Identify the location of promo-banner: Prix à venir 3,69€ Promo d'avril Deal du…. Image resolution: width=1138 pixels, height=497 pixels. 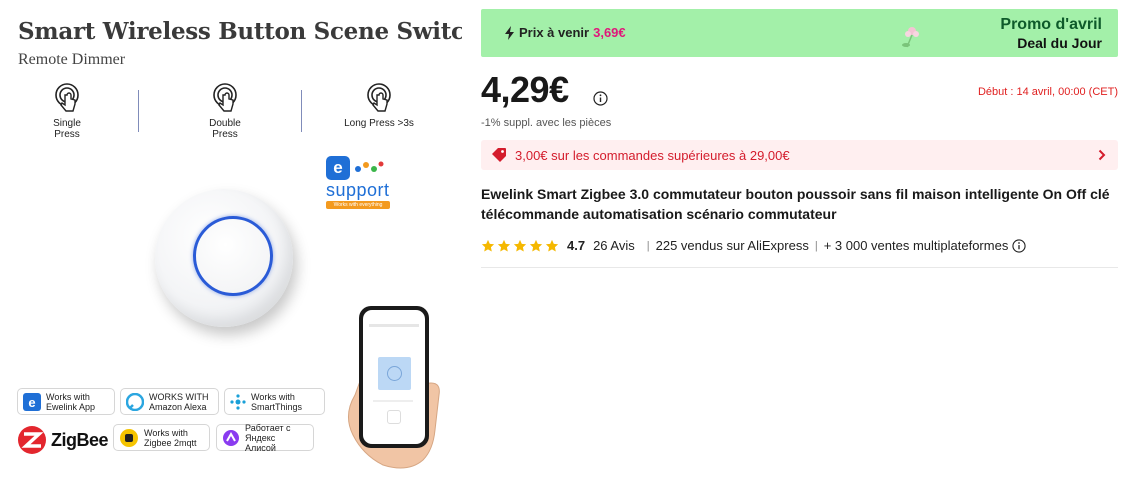
(799, 33).